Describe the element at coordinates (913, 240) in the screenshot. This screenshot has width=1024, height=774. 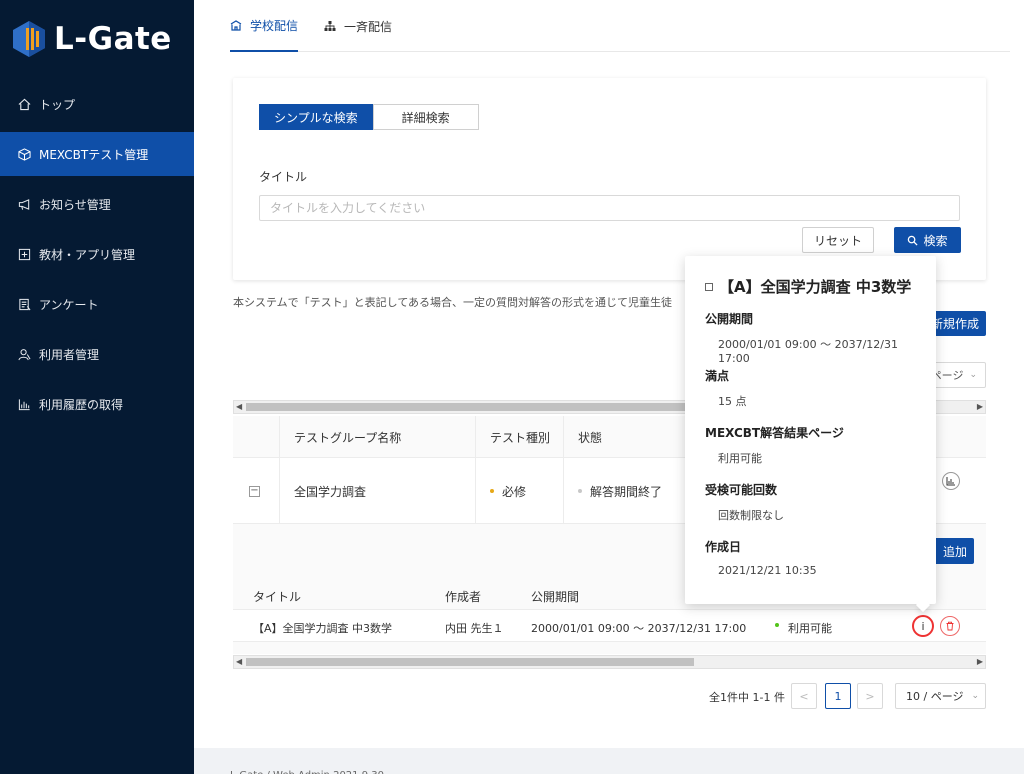
I see `search-icon` at that location.